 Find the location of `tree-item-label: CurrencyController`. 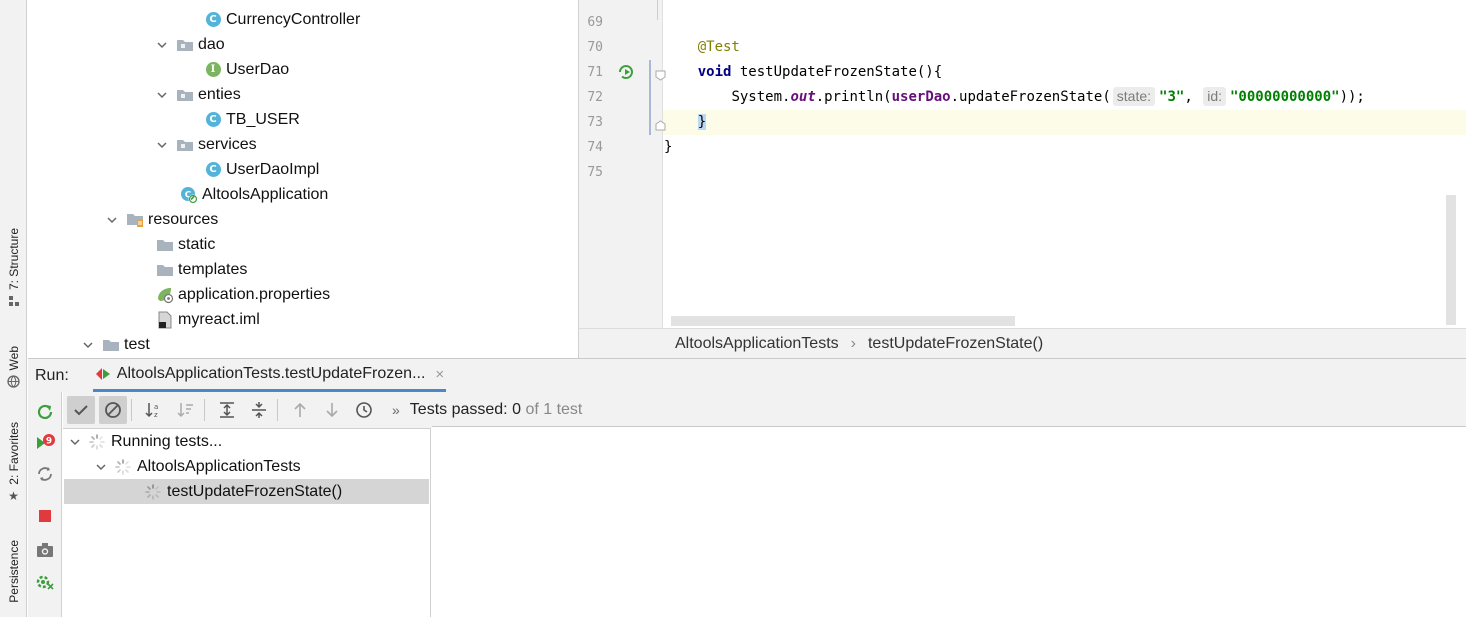

tree-item-label: CurrencyController is located at coordinates (293, 19).